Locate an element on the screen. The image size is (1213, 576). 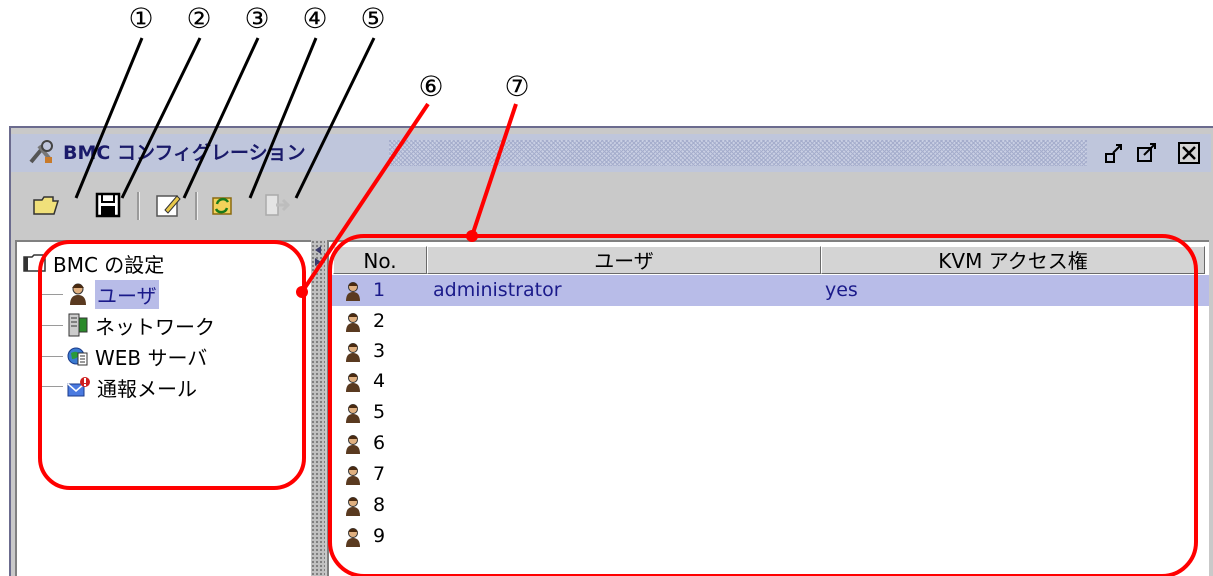
table-row: 9 is located at coordinates (769, 536).